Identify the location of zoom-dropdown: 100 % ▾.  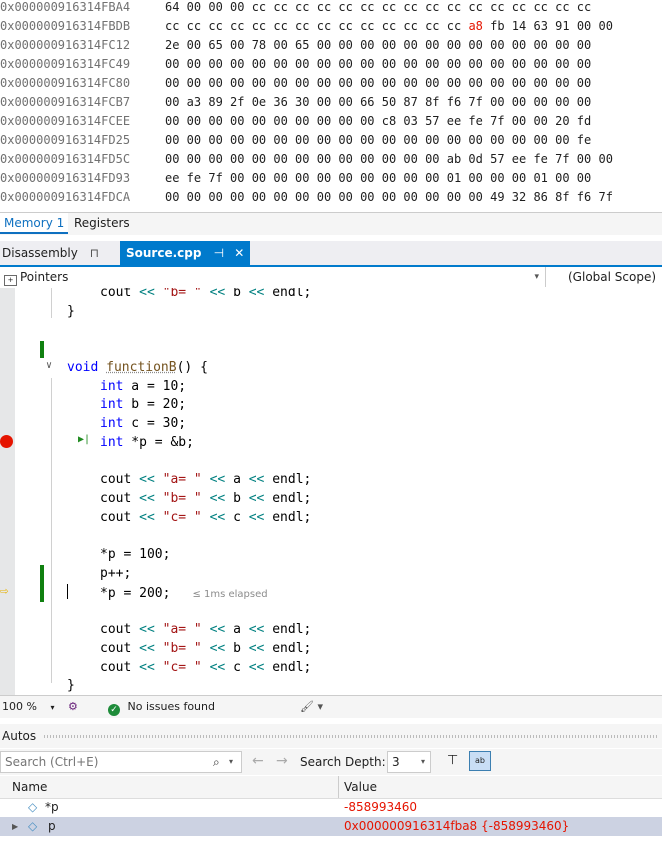
(28, 707).